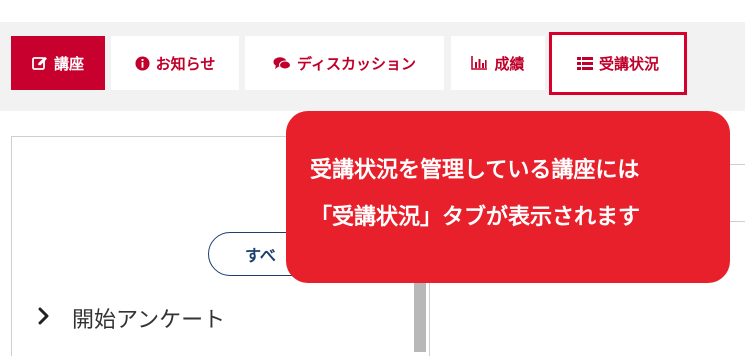  Describe the element at coordinates (142, 63) in the screenshot. I see `info-circle-icon` at that location.